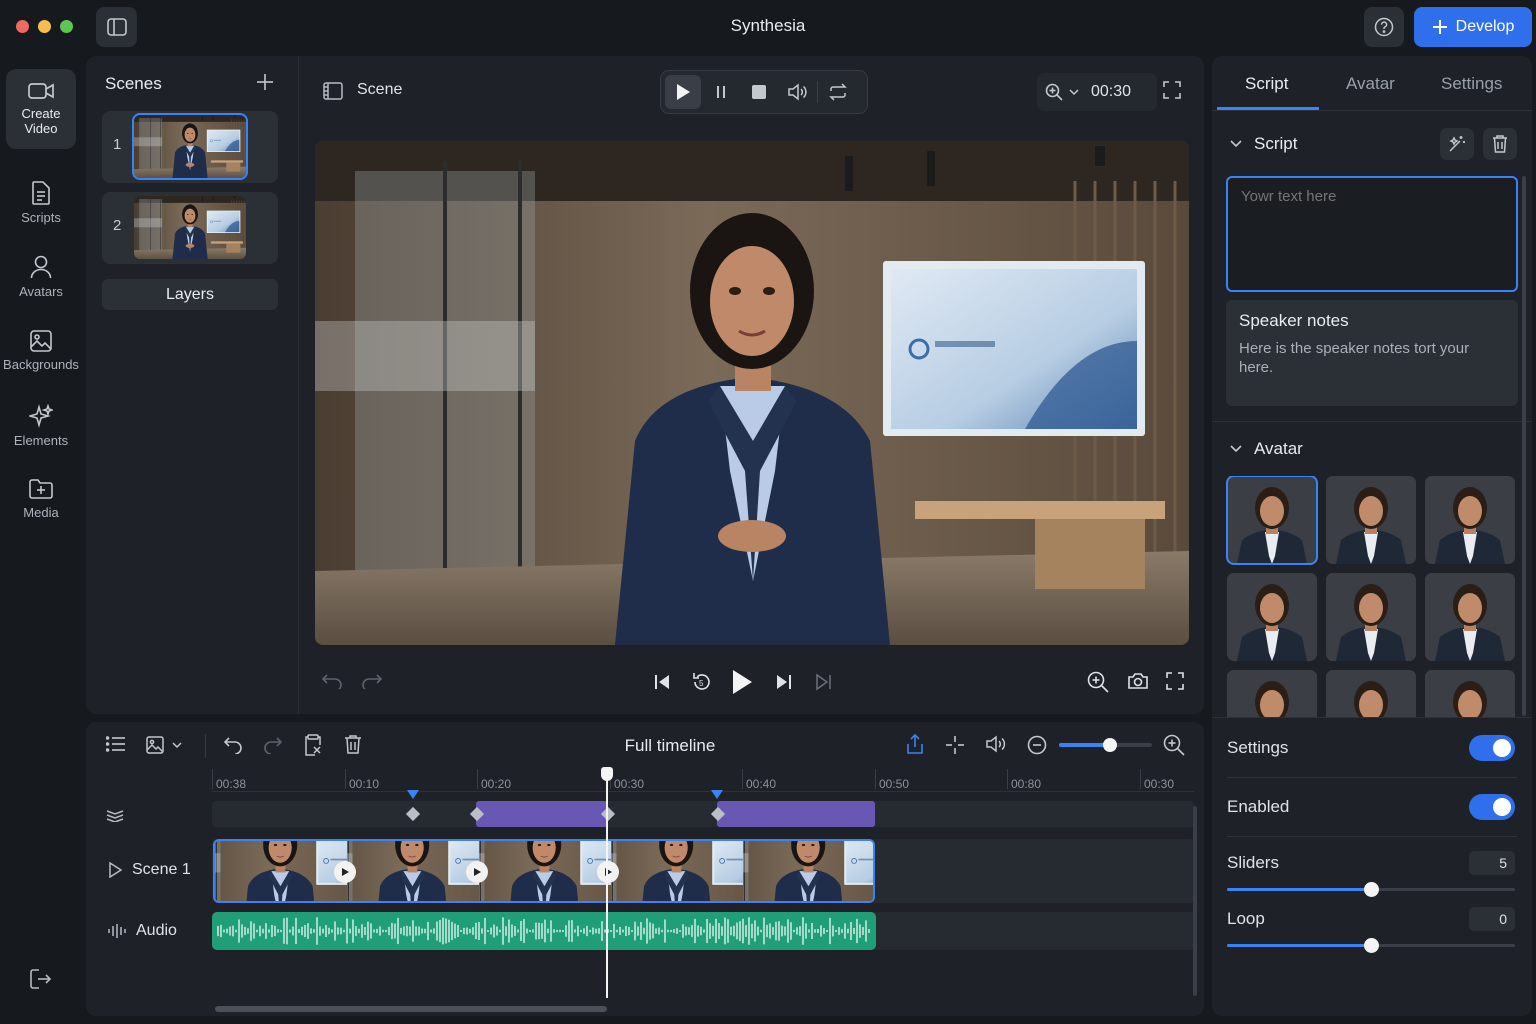  I want to click on rail-item-backgrounds: Backgrounds, so click(41, 351).